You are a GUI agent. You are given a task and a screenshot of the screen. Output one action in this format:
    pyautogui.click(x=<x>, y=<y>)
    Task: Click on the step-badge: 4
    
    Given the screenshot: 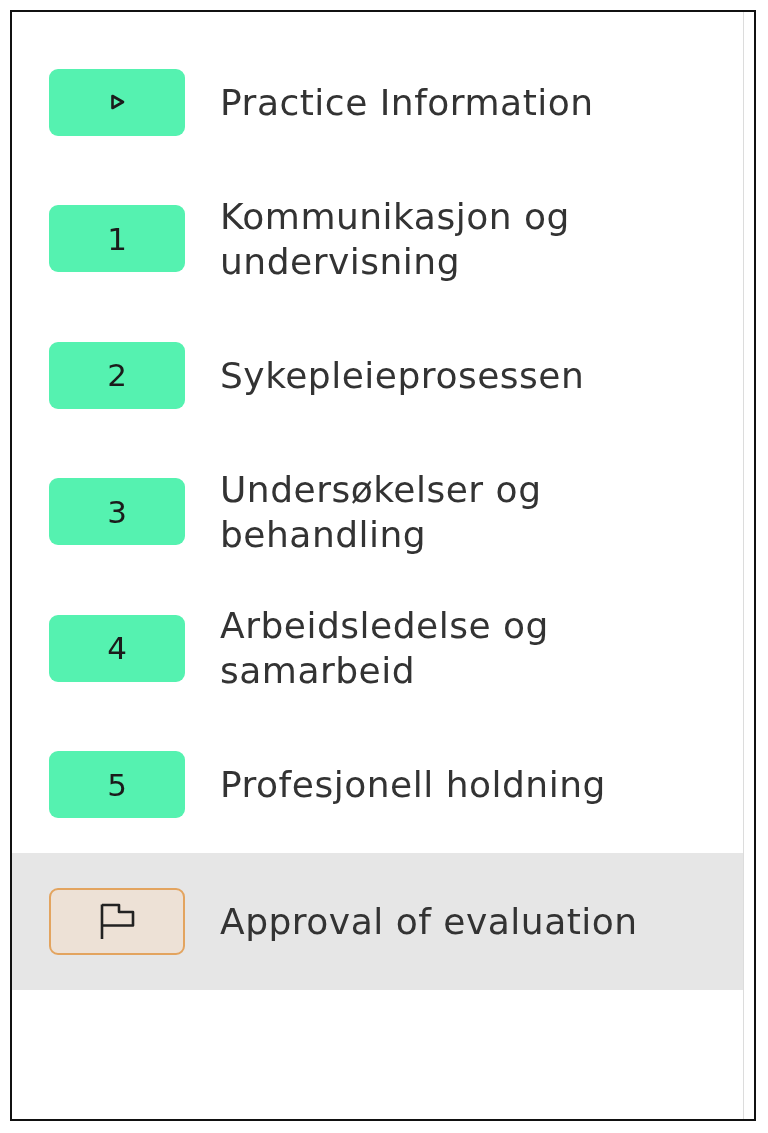 What is the action you would take?
    pyautogui.click(x=117, y=648)
    